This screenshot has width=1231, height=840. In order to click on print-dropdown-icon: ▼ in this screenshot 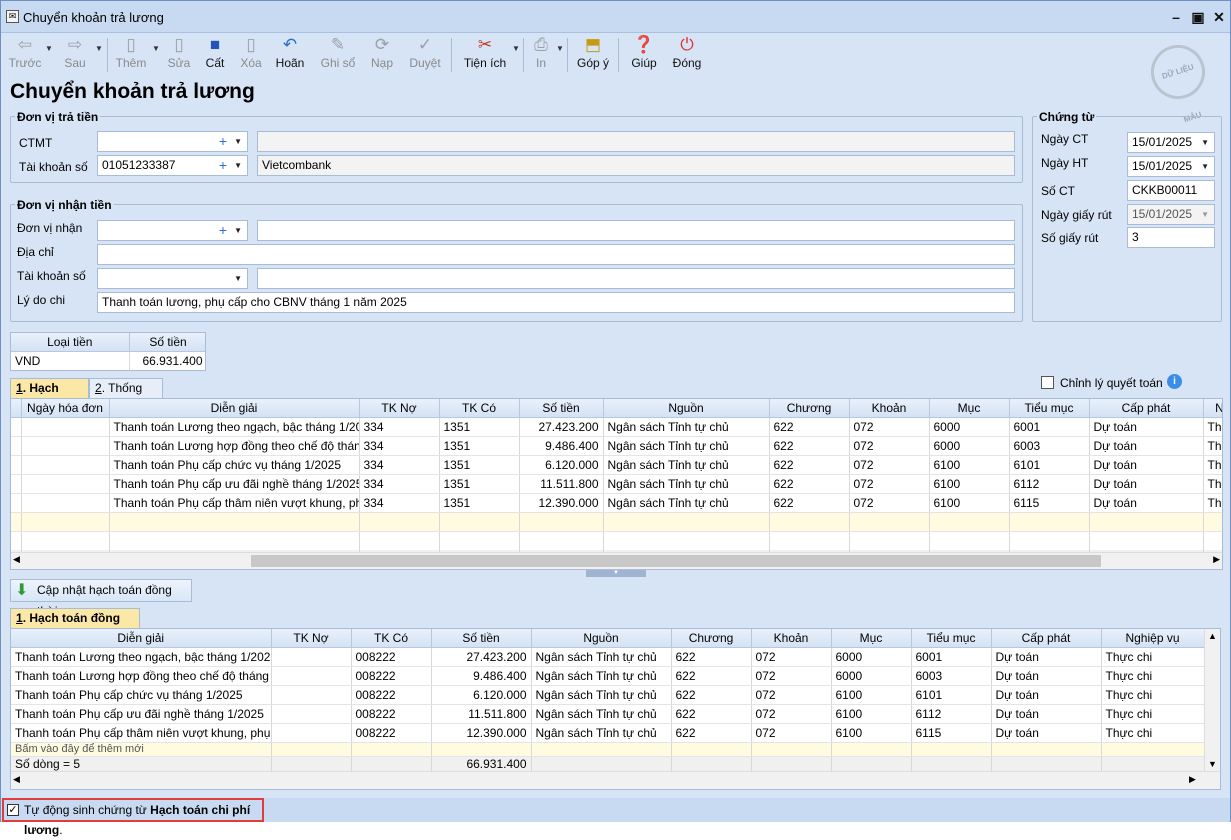, I will do `click(560, 48)`.